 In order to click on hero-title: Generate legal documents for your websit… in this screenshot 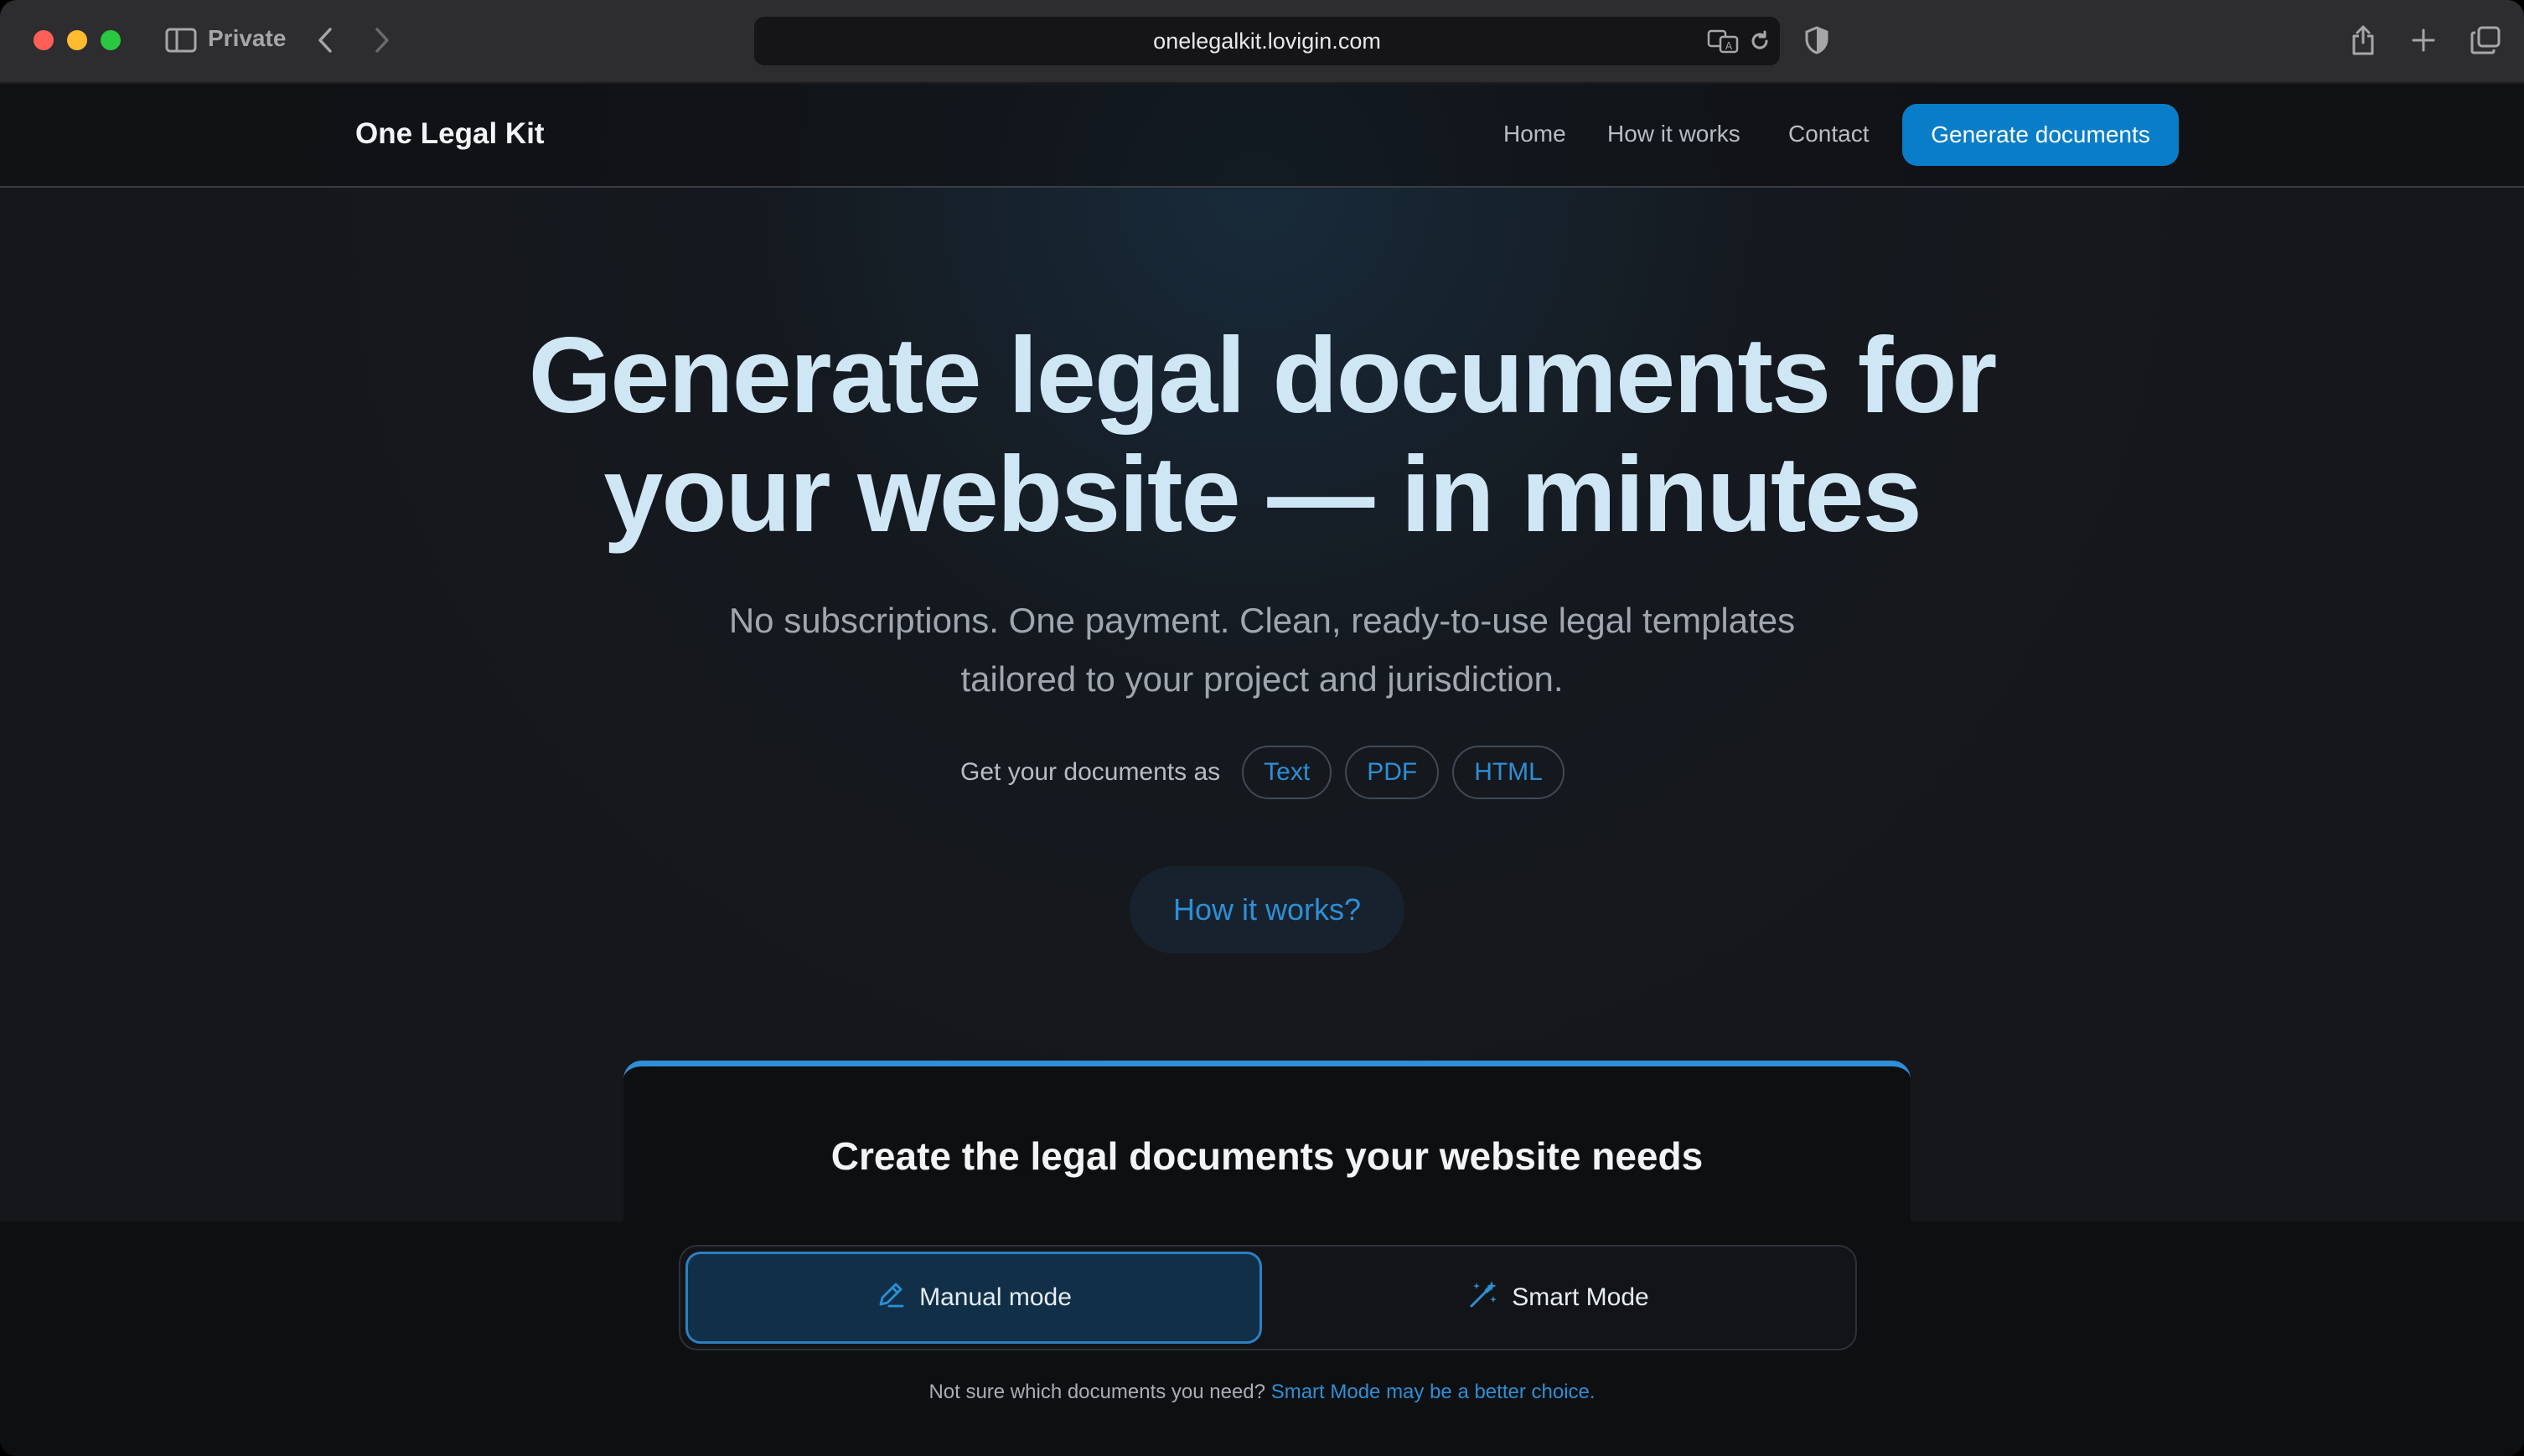, I will do `click(1262, 436)`.